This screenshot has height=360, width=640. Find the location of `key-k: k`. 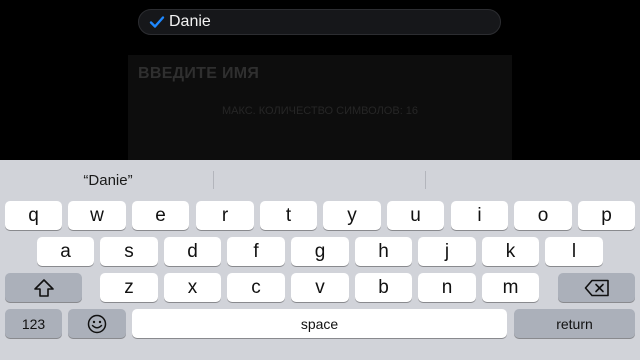

key-k: k is located at coordinates (510, 251).